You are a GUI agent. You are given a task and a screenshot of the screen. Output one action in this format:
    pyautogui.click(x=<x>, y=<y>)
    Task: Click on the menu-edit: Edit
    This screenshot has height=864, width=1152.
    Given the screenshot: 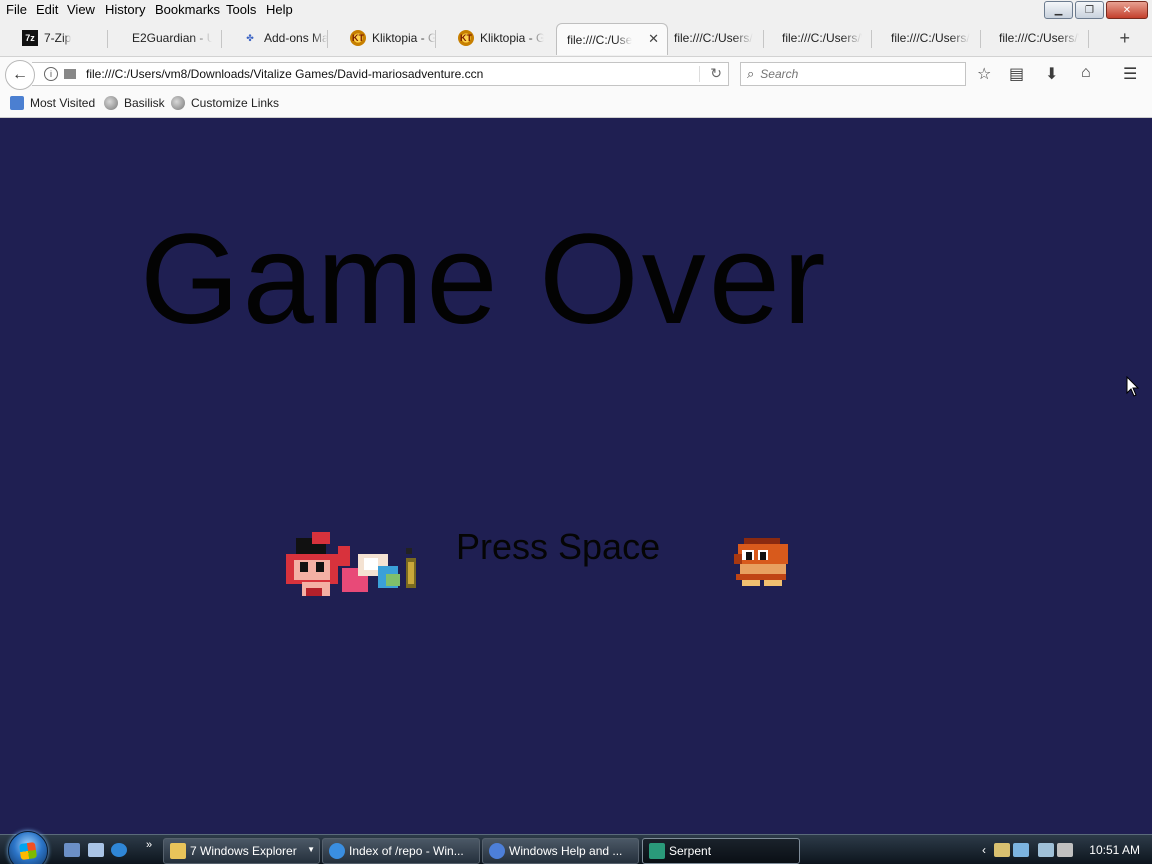 What is the action you would take?
    pyautogui.click(x=47, y=9)
    